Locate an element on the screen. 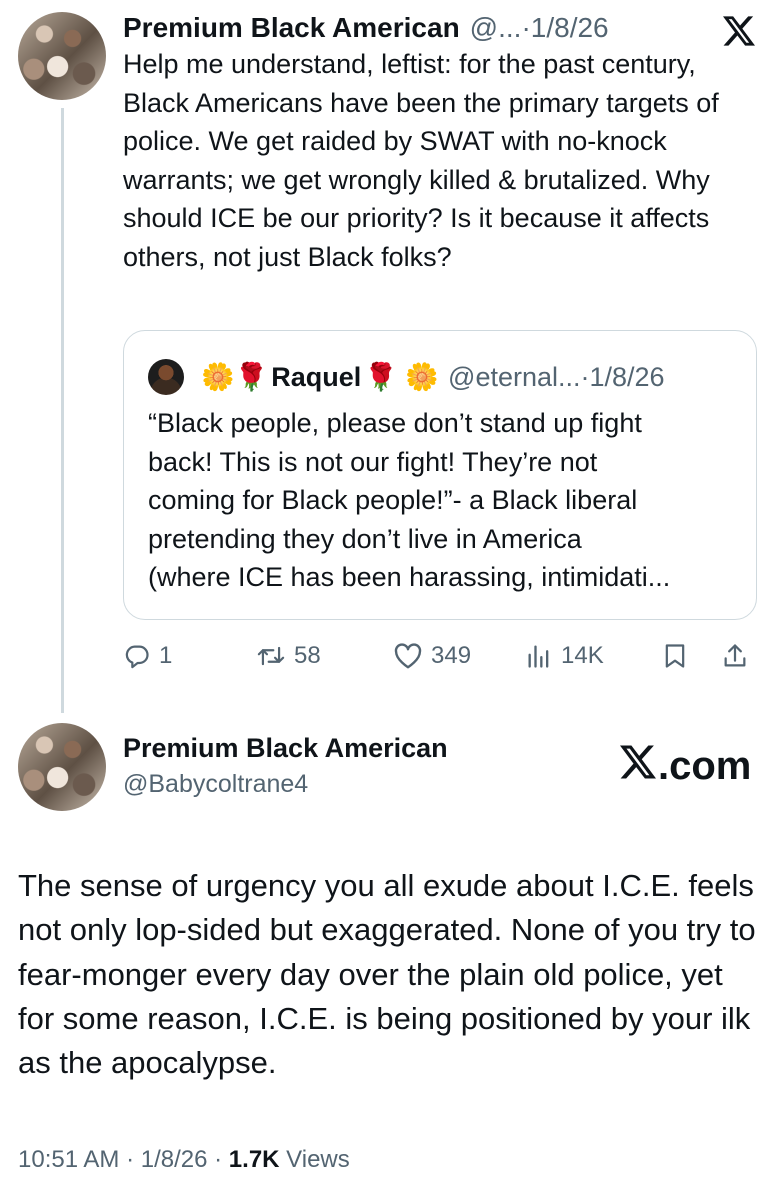 The image size is (777, 1200). quoted-tweet-header: 🌼🌹 Raquel 🌹 🌼 @eternal... · 1/8/26 is located at coordinates (406, 377).